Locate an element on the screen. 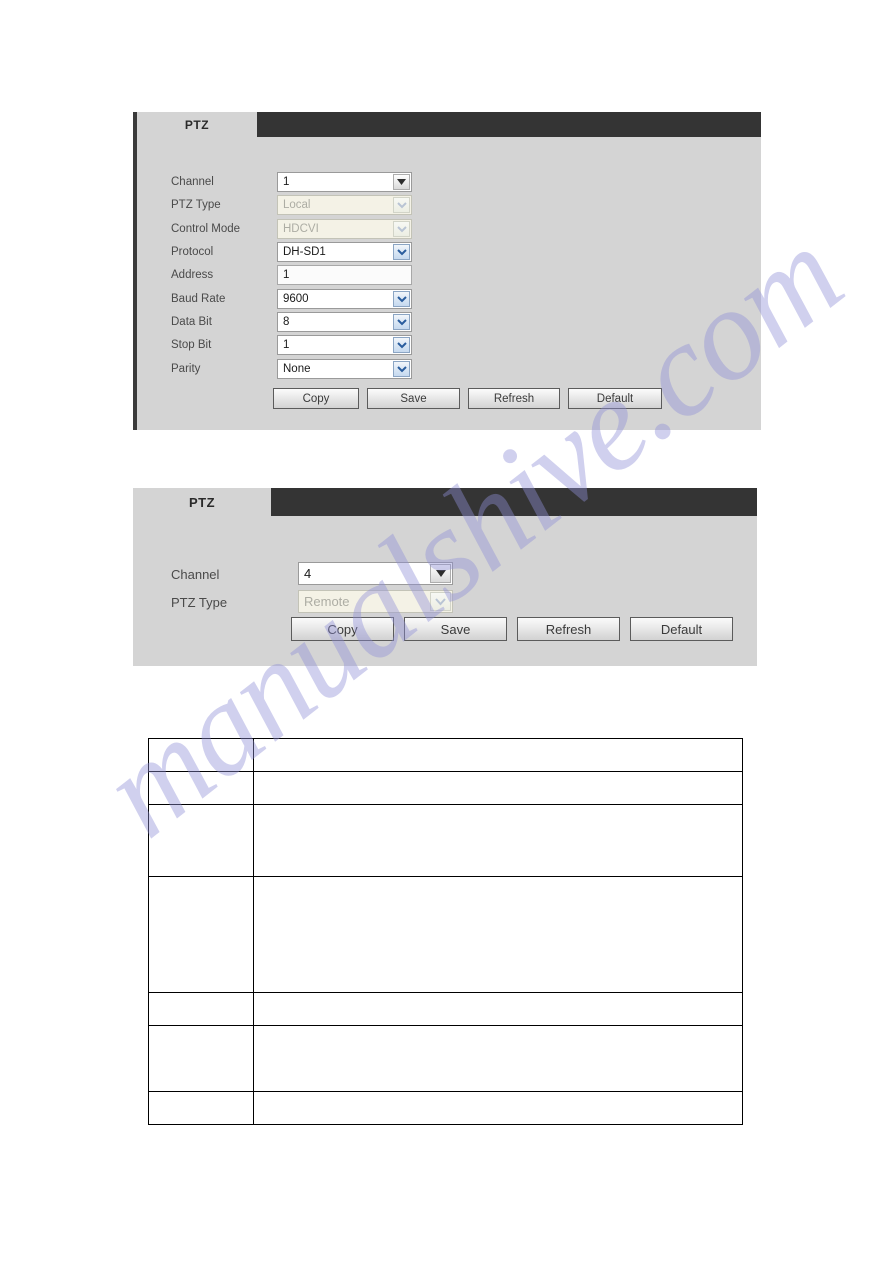 Image resolution: width=893 pixels, height=1263 pixels. panel1-header-bar: PTZ is located at coordinates (449, 124).